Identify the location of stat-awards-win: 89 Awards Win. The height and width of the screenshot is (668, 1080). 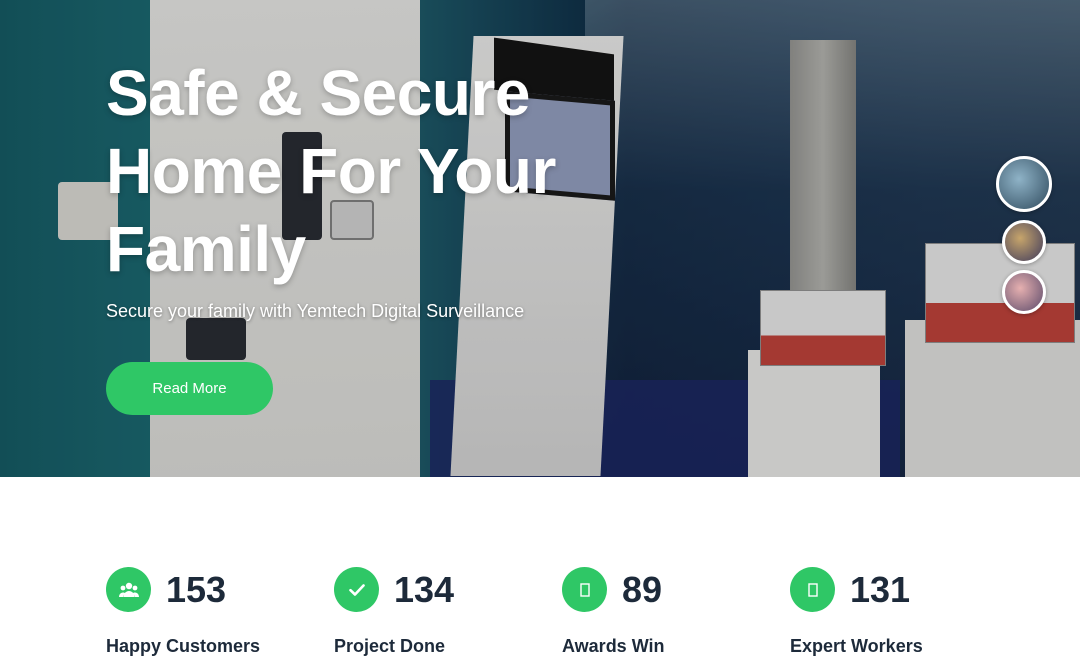
(672, 617).